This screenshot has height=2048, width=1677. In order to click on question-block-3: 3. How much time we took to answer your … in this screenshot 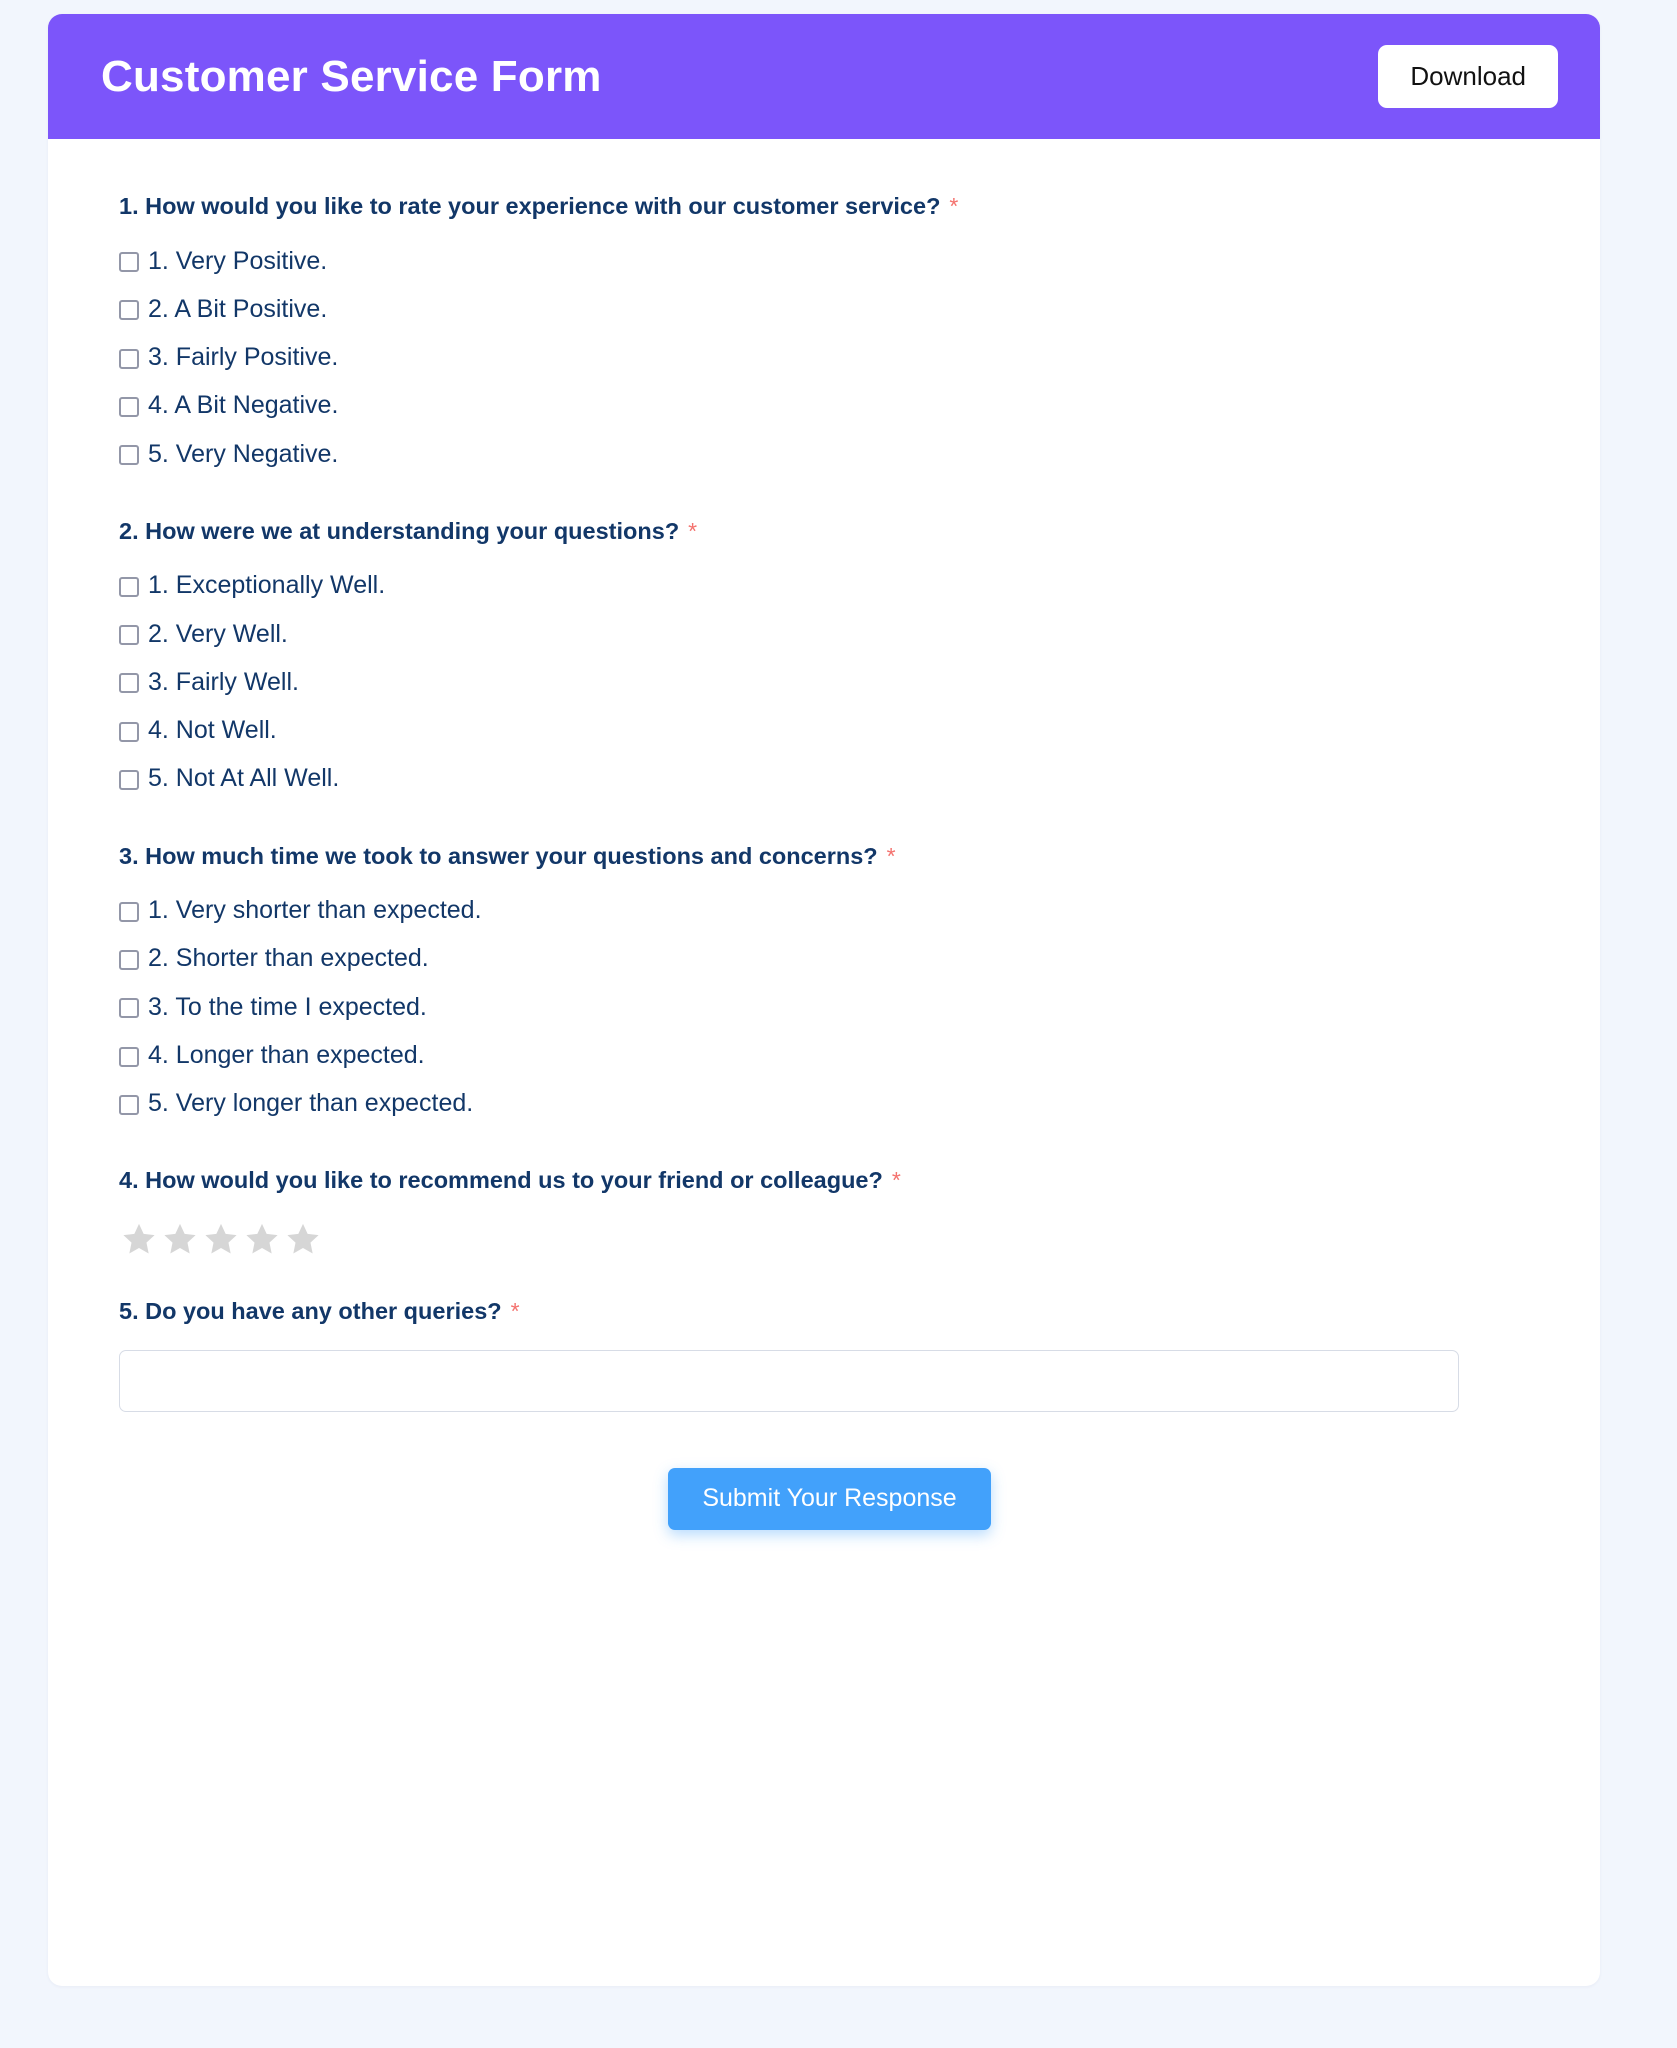, I will do `click(829, 980)`.